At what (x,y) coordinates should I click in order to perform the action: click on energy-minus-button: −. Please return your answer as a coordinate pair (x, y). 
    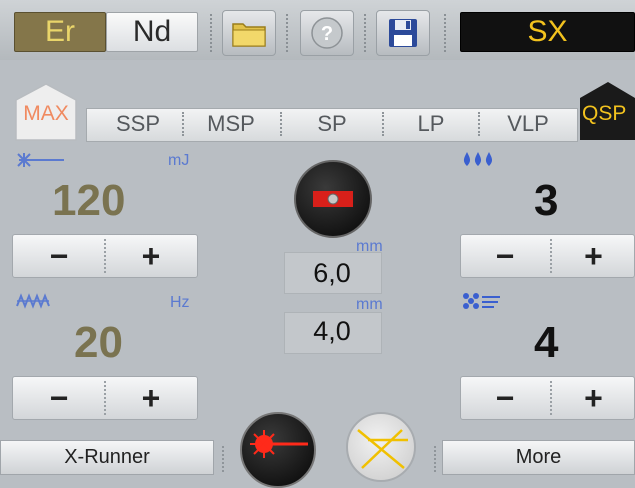
    Looking at the image, I should click on (59, 256).